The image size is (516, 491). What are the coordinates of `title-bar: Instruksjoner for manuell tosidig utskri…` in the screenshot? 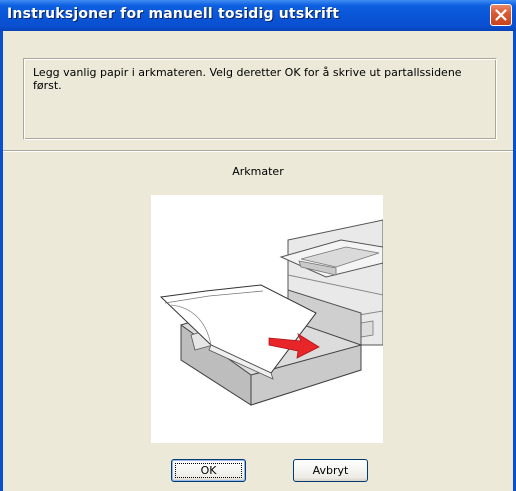 It's located at (258, 15).